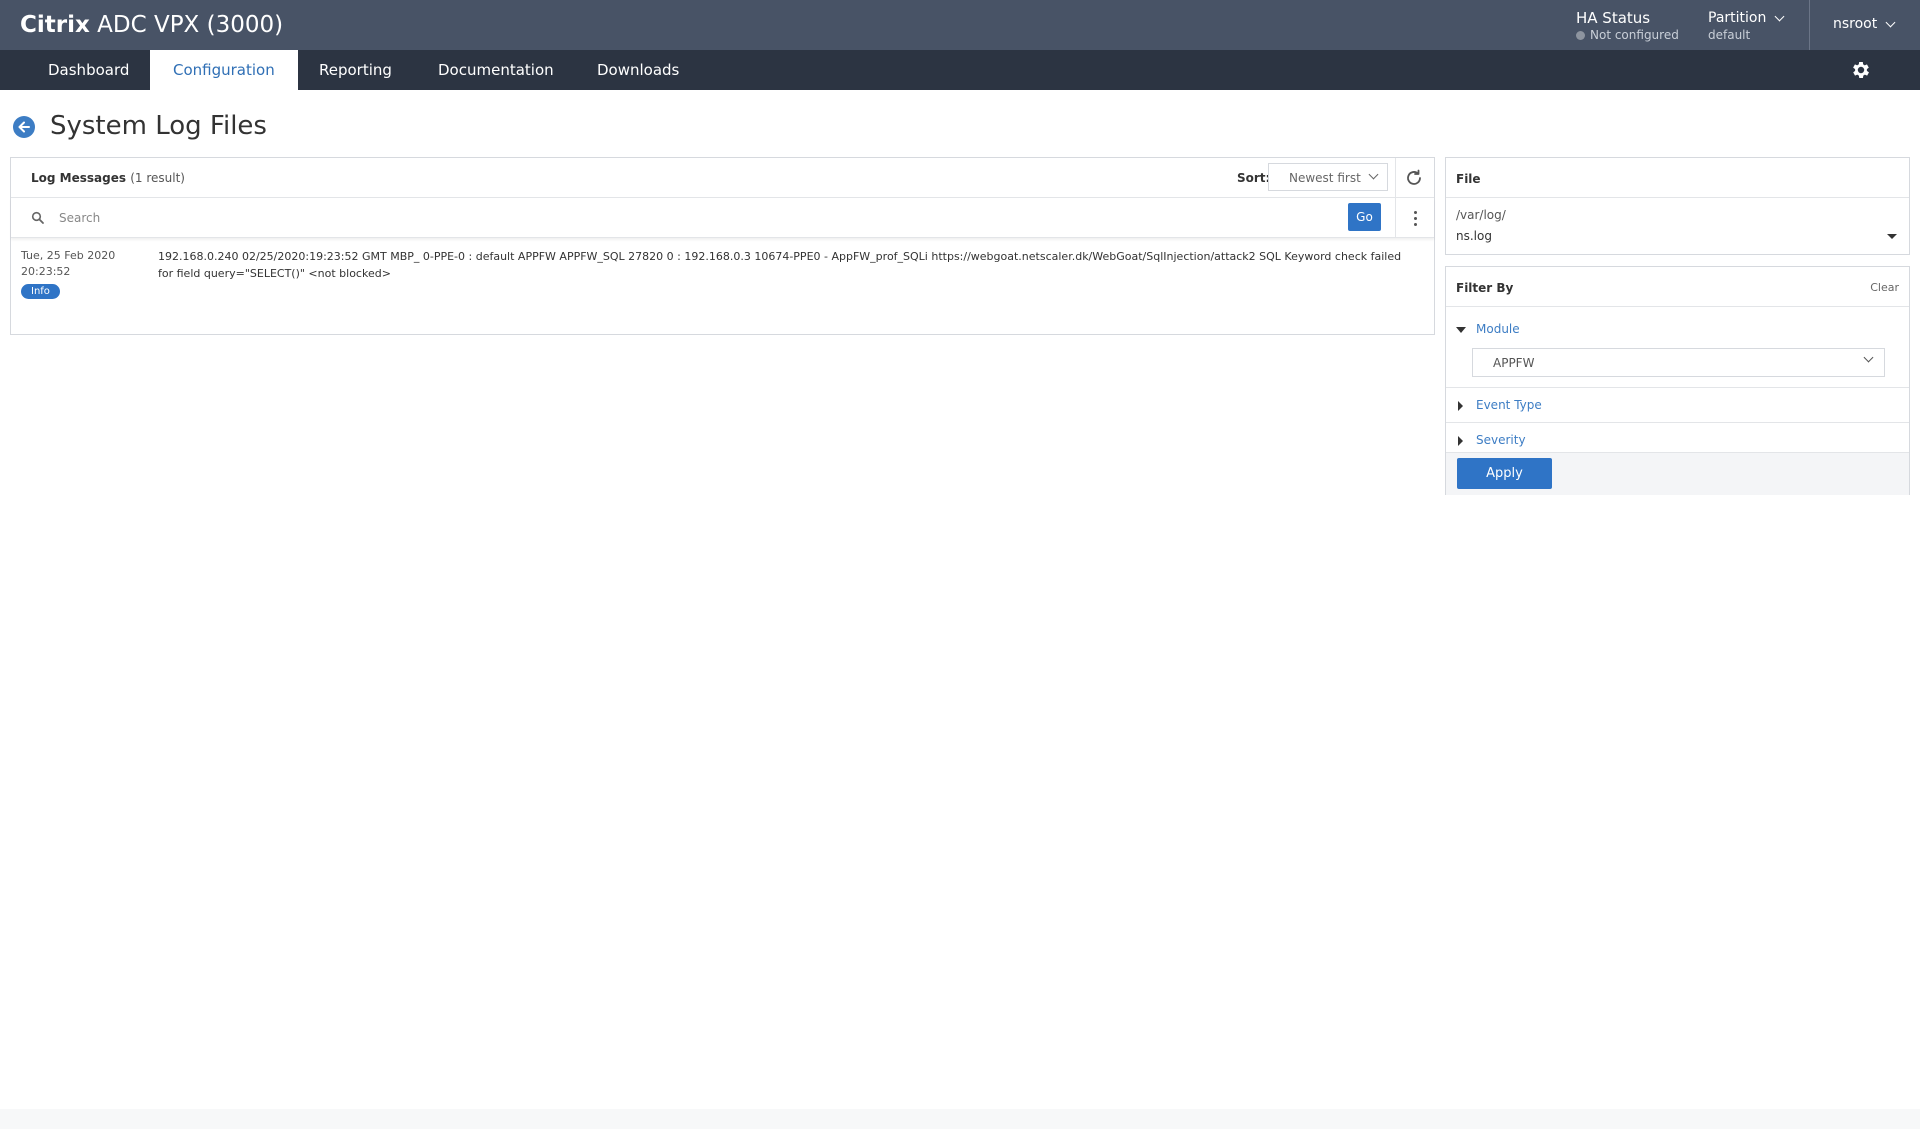 The image size is (1920, 1129). Describe the element at coordinates (1677, 178) in the screenshot. I see `file-panel-title: File` at that location.